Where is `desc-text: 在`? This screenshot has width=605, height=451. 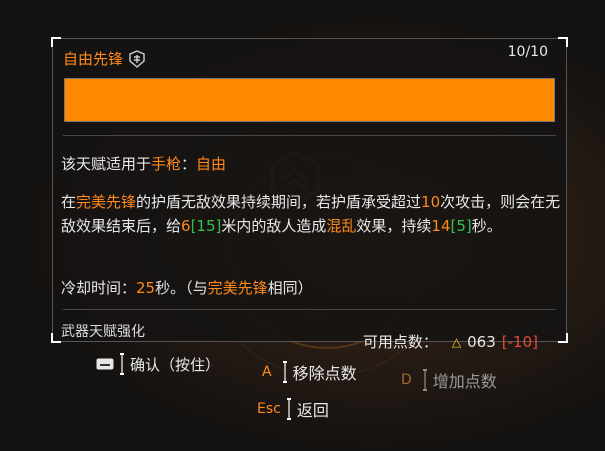
desc-text: 在 is located at coordinates (69, 202).